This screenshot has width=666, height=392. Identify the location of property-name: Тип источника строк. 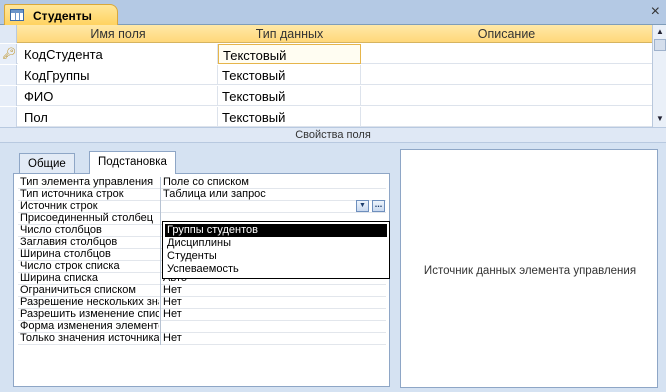
(72, 194).